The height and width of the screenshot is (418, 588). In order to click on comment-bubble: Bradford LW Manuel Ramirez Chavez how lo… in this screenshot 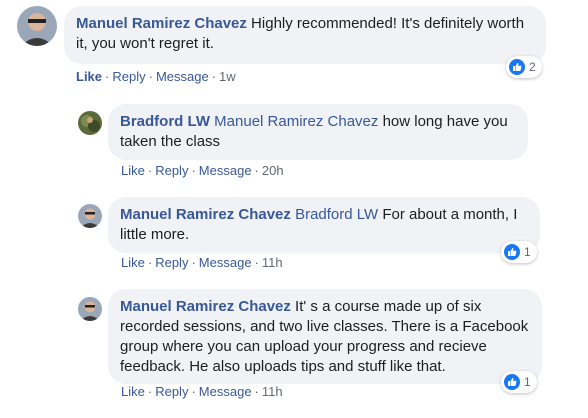, I will do `click(318, 132)`.